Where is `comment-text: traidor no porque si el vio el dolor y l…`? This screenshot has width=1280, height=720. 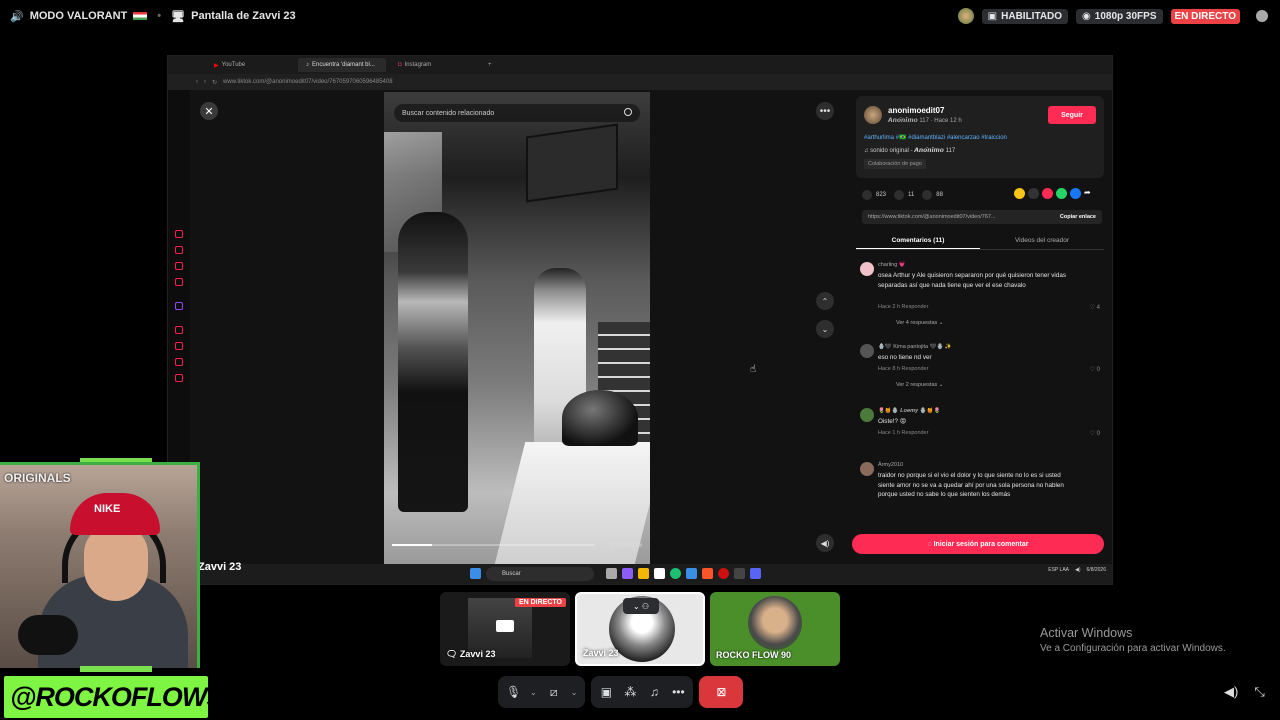
comment-text: traidor no porque si el vio el dolor y l… is located at coordinates (971, 485).